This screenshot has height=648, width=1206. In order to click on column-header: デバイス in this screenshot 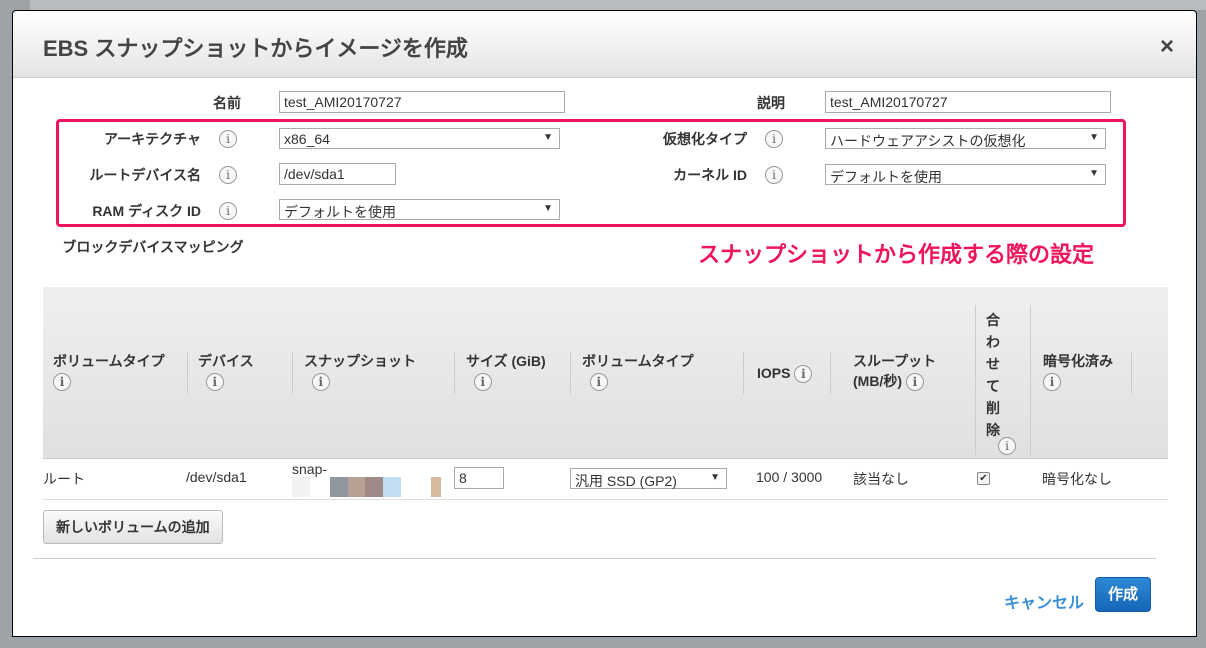, I will do `click(226, 361)`.